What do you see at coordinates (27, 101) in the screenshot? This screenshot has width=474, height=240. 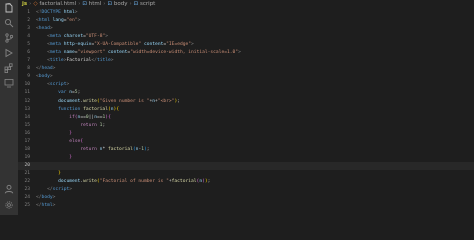 I see `line-number: 12` at bounding box center [27, 101].